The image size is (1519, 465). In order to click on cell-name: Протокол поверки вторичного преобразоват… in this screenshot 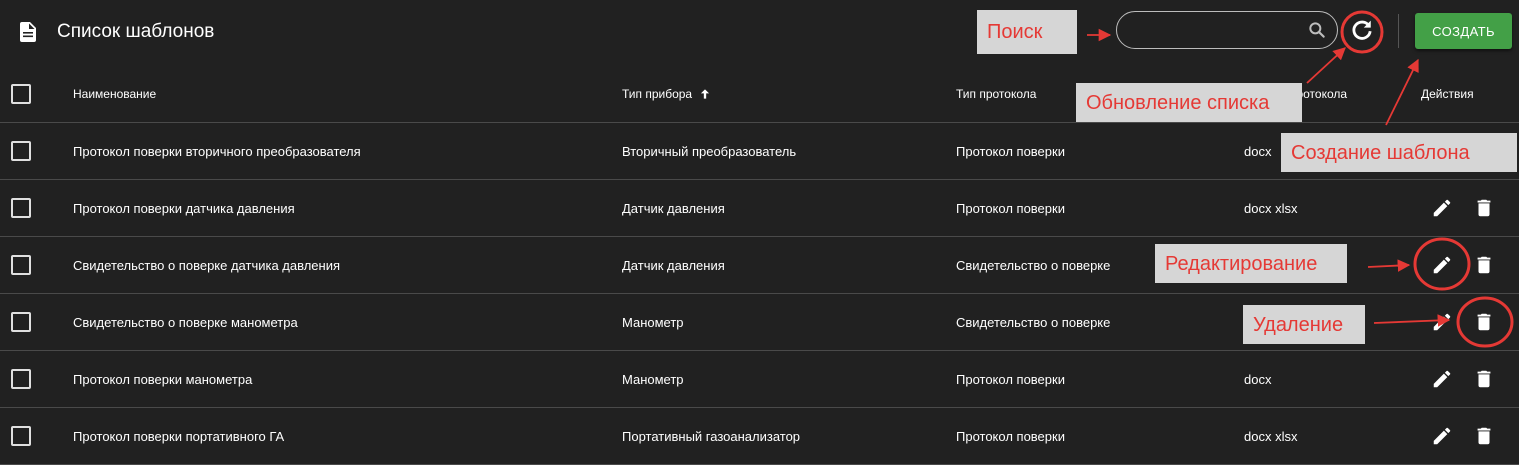, I will do `click(217, 151)`.